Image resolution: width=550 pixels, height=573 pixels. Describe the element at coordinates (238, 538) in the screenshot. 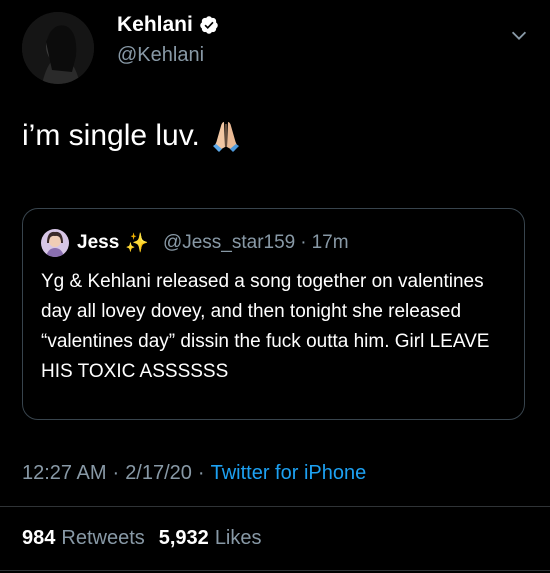

I see `likes-label: Likes` at that location.